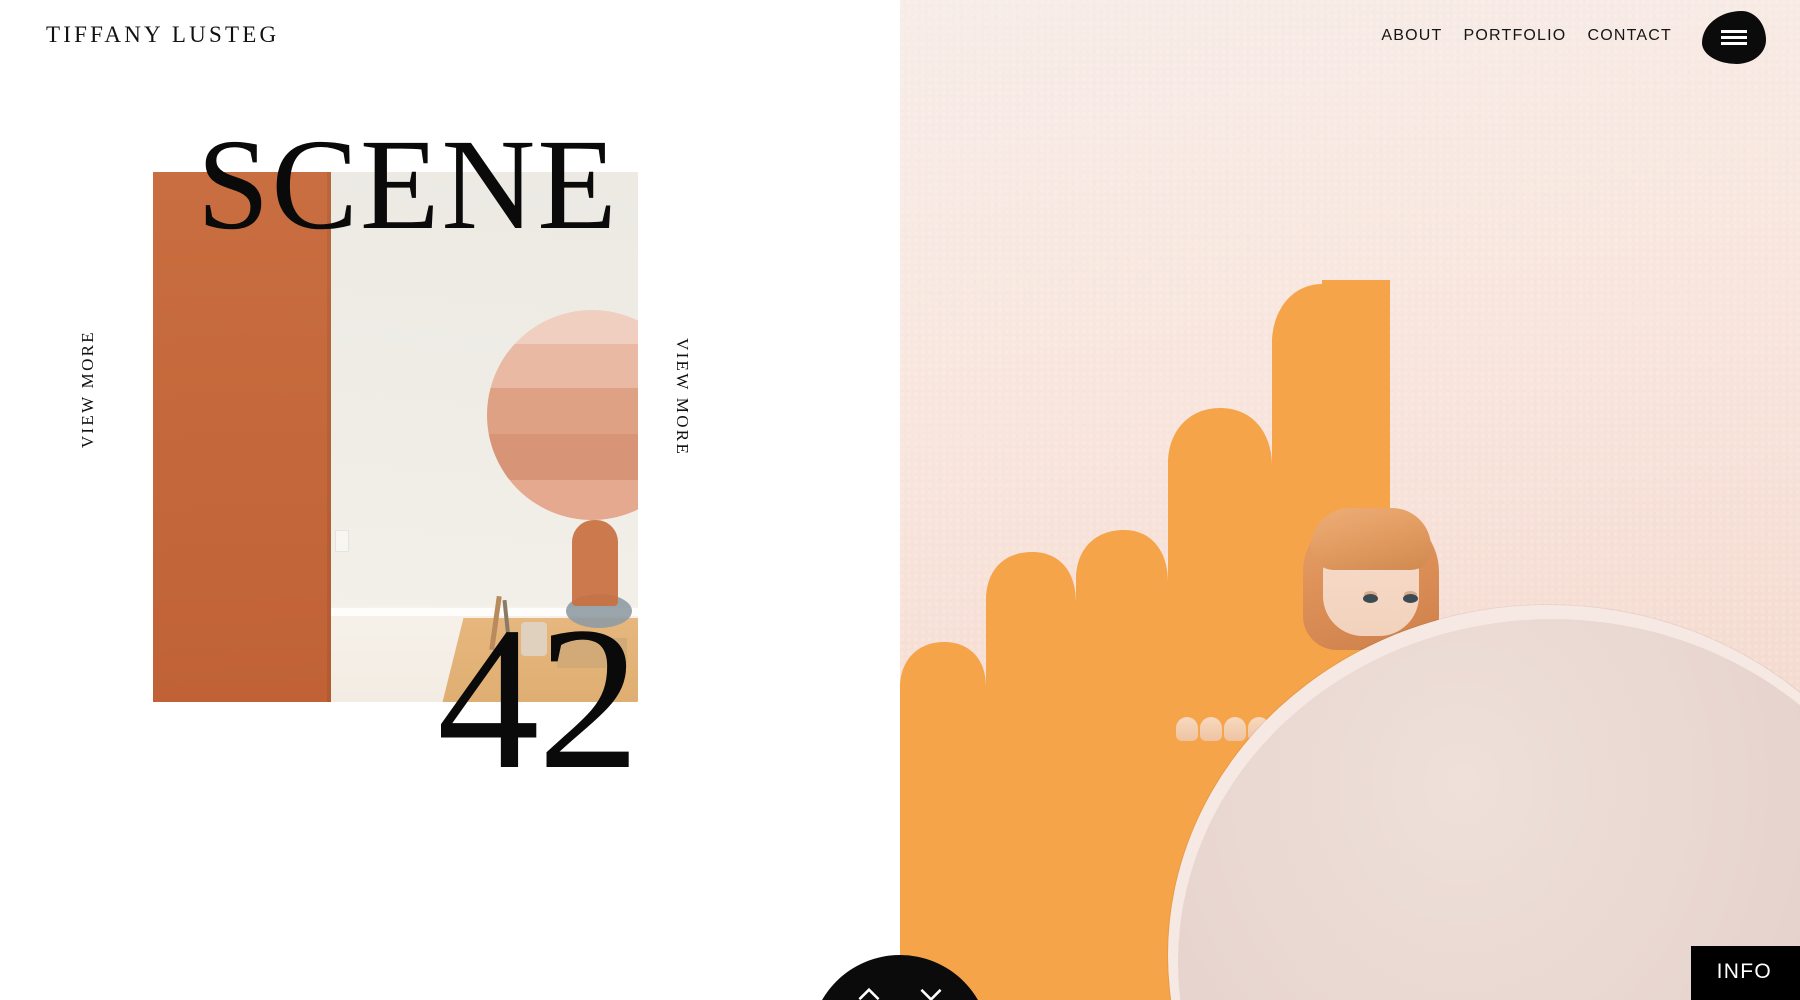  Describe the element at coordinates (1371, 539) in the screenshot. I see `hair-bangs` at that location.